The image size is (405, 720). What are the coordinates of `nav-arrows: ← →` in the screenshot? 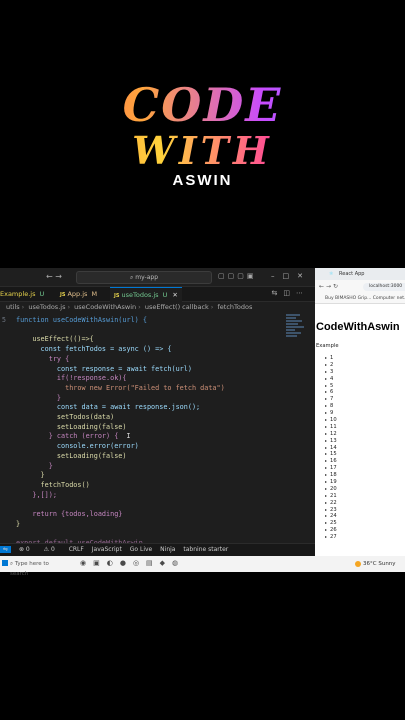 It's located at (54, 276).